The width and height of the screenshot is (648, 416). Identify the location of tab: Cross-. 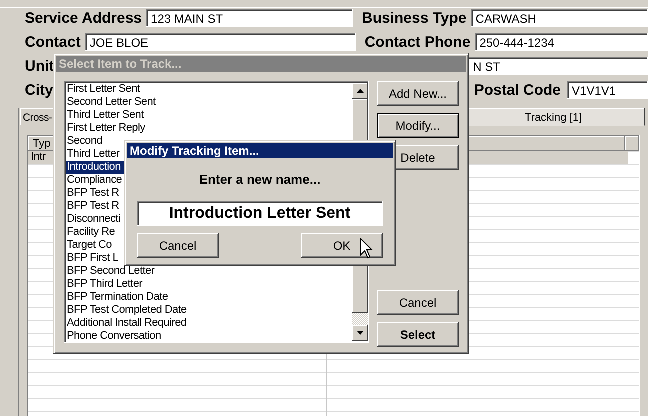
(37, 117).